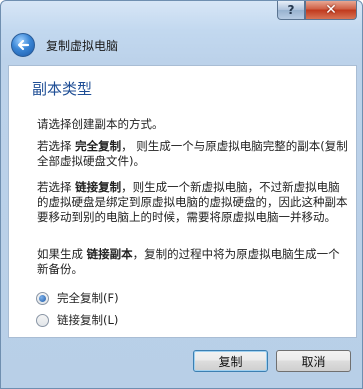  I want to click on back-arrow-glyph, so click(23, 45).